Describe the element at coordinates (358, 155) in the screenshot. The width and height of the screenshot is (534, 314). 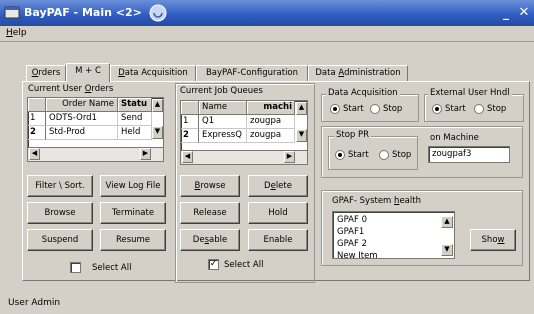
I see `stop-pr-start-label: Start` at that location.